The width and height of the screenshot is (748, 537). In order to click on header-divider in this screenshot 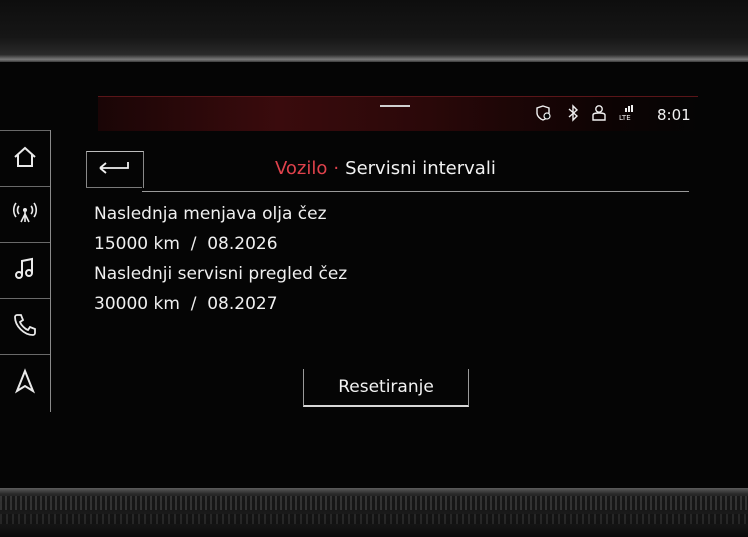, I will do `click(415, 191)`.